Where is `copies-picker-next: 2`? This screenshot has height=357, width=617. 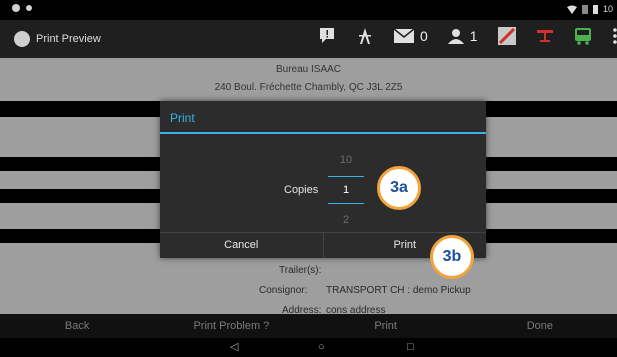
copies-picker-next: 2 is located at coordinates (346, 220).